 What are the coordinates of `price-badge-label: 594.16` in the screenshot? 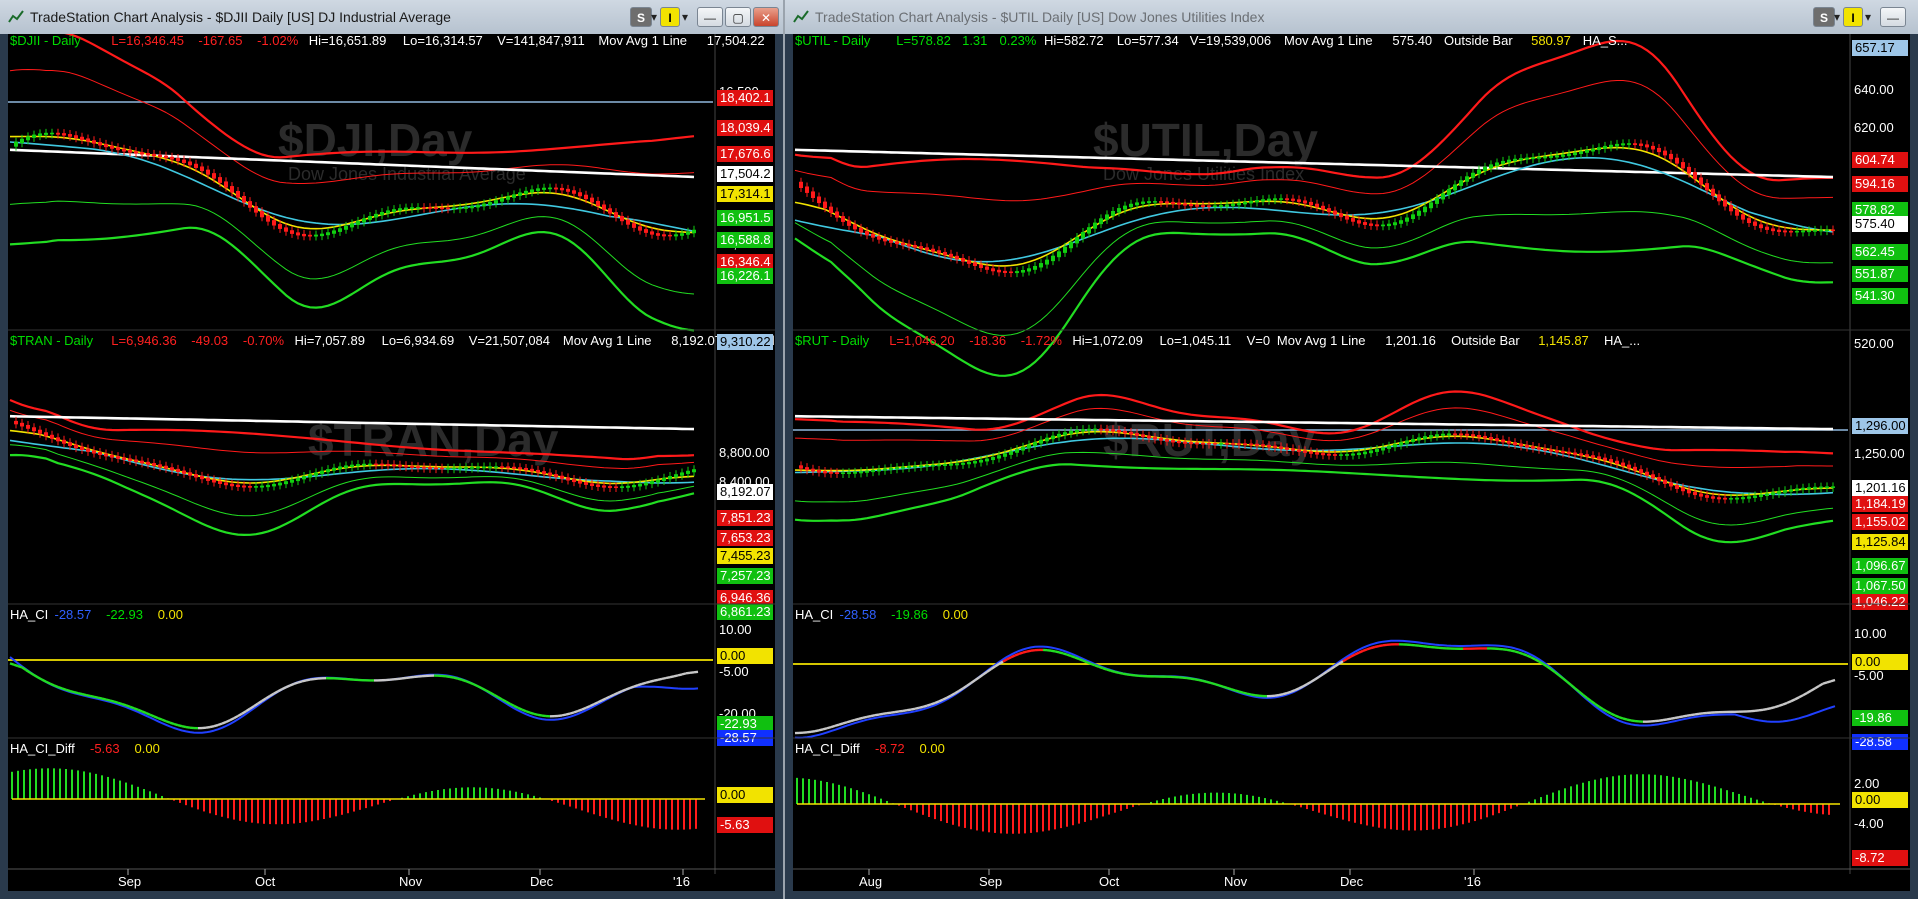 It's located at (1875, 183).